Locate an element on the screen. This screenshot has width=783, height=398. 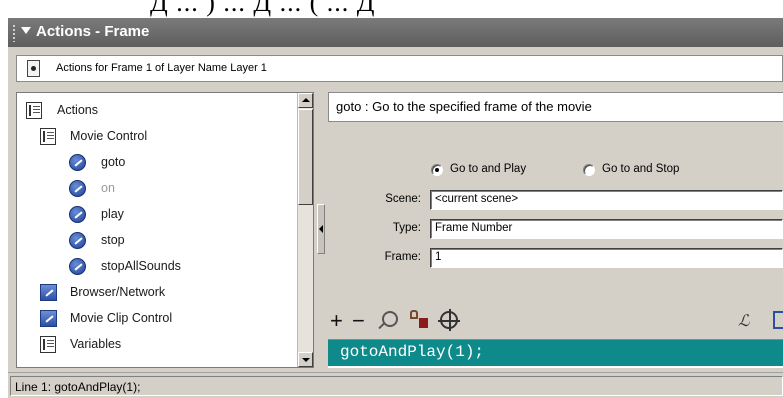
toolbox-scrollbar is located at coordinates (305, 230).